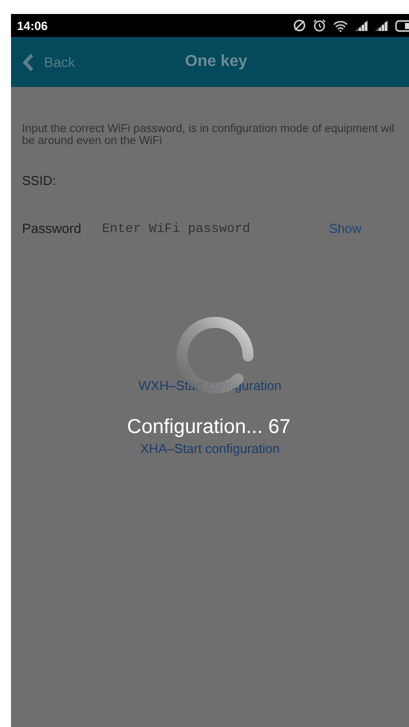  I want to click on alarm-icon, so click(319, 25).